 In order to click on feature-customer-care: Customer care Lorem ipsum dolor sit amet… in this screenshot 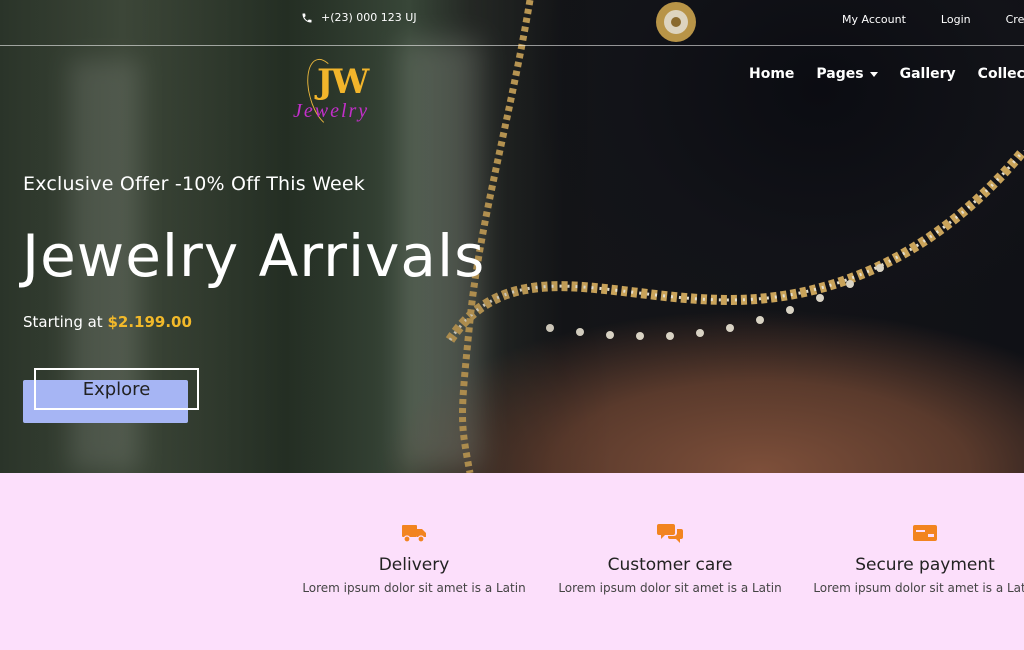, I will do `click(670, 557)`.